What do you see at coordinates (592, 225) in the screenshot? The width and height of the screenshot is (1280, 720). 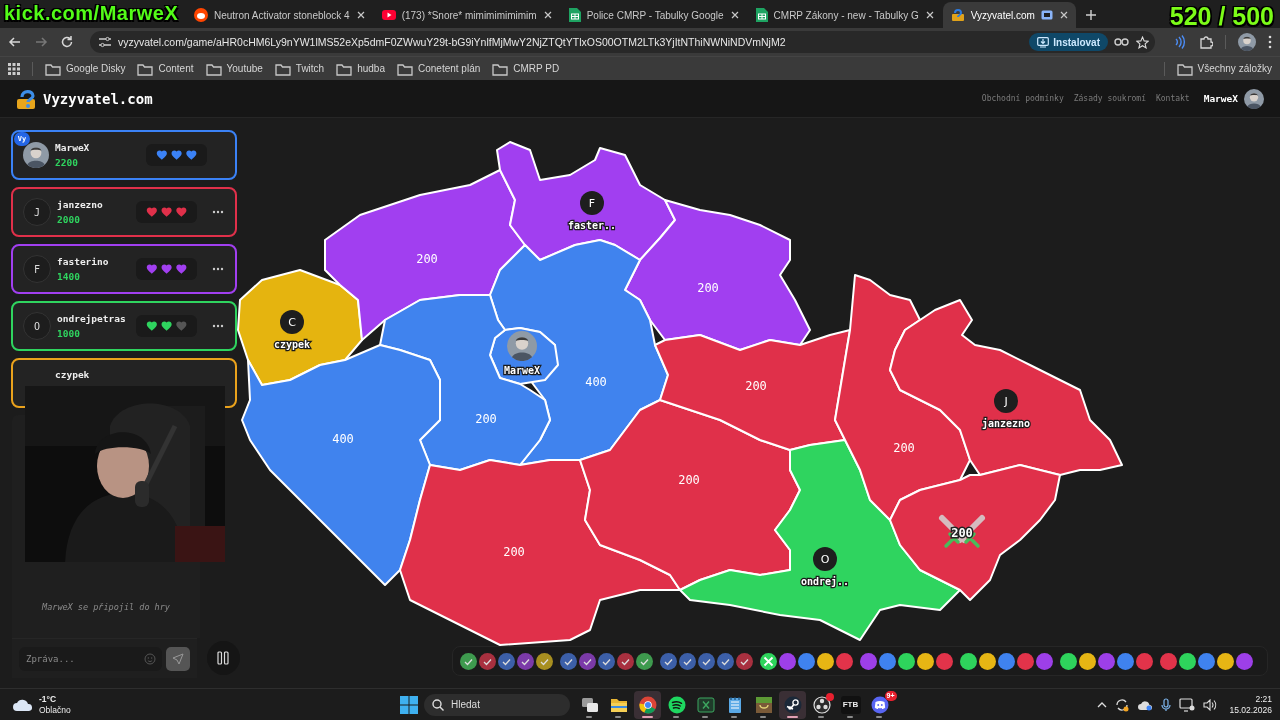 I see `player-label: faster..` at bounding box center [592, 225].